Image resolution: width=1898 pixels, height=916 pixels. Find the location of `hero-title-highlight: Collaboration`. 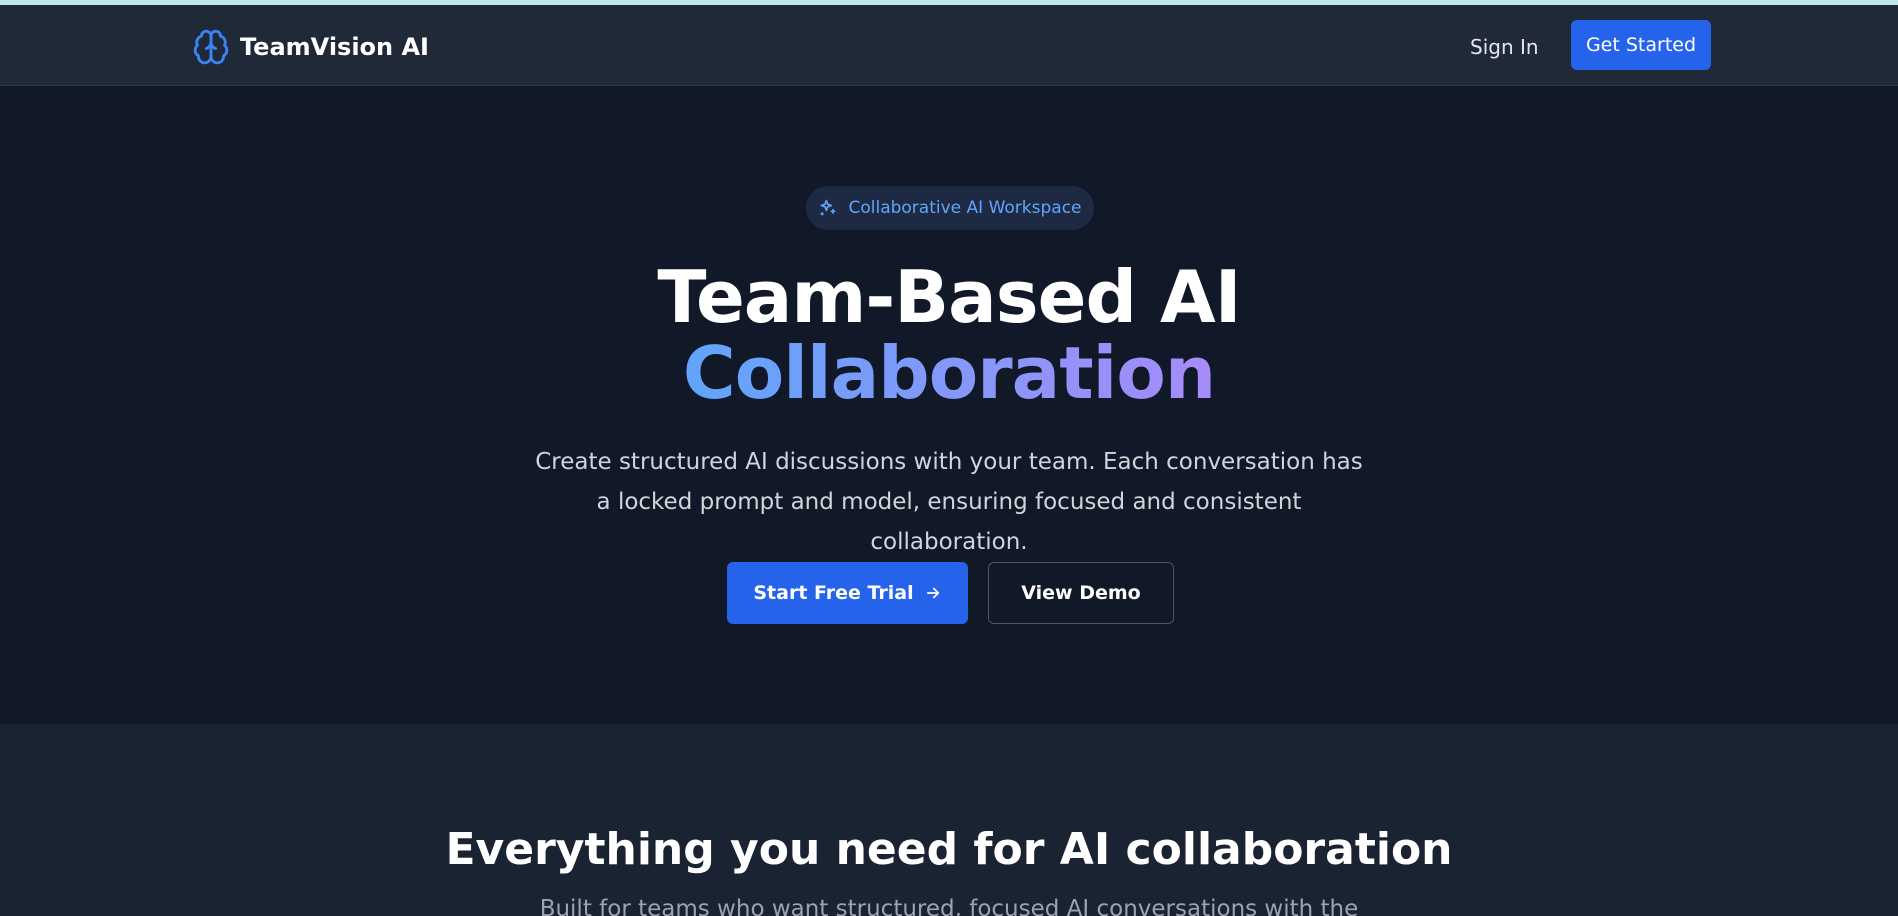

hero-title-highlight: Collaboration is located at coordinates (949, 373).